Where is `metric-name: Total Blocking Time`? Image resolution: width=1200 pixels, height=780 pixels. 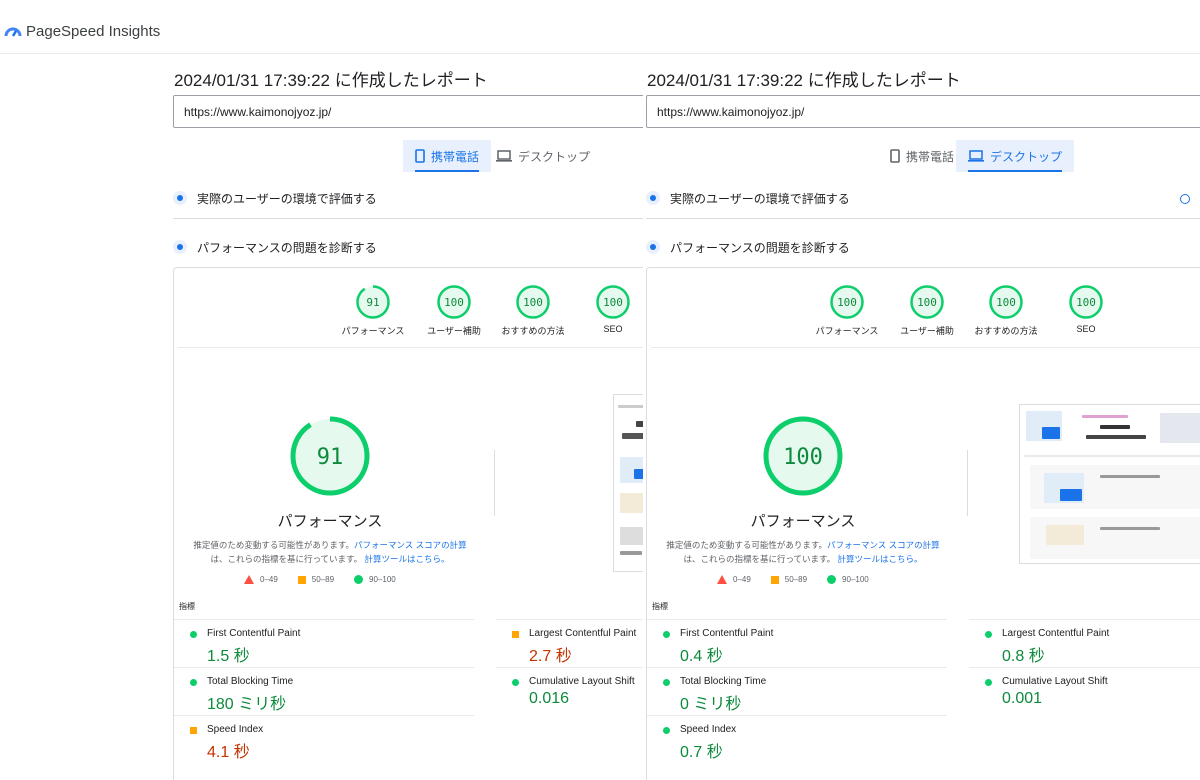
metric-name: Total Blocking Time is located at coordinates (250, 681).